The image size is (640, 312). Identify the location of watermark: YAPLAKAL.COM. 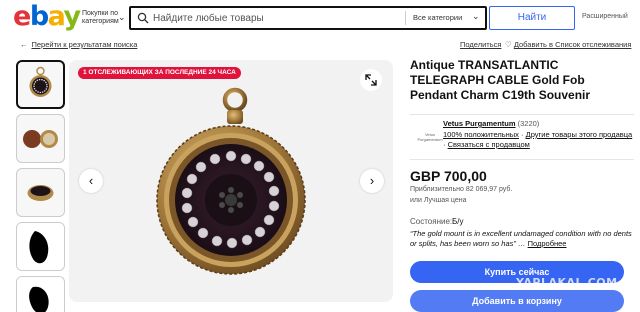
(567, 282).